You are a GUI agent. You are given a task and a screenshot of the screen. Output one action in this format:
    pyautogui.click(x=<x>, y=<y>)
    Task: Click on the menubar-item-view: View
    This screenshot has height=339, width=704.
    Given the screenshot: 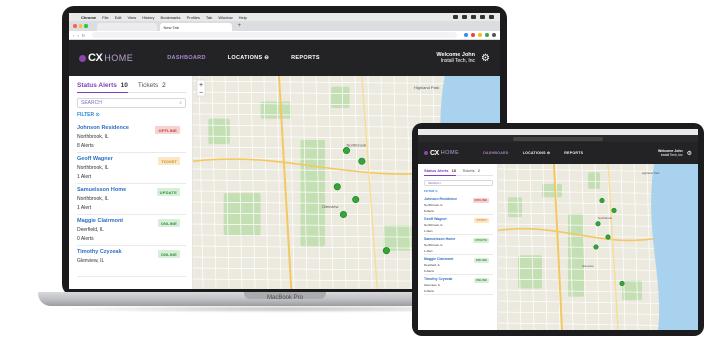 What is the action you would take?
    pyautogui.click(x=131, y=17)
    